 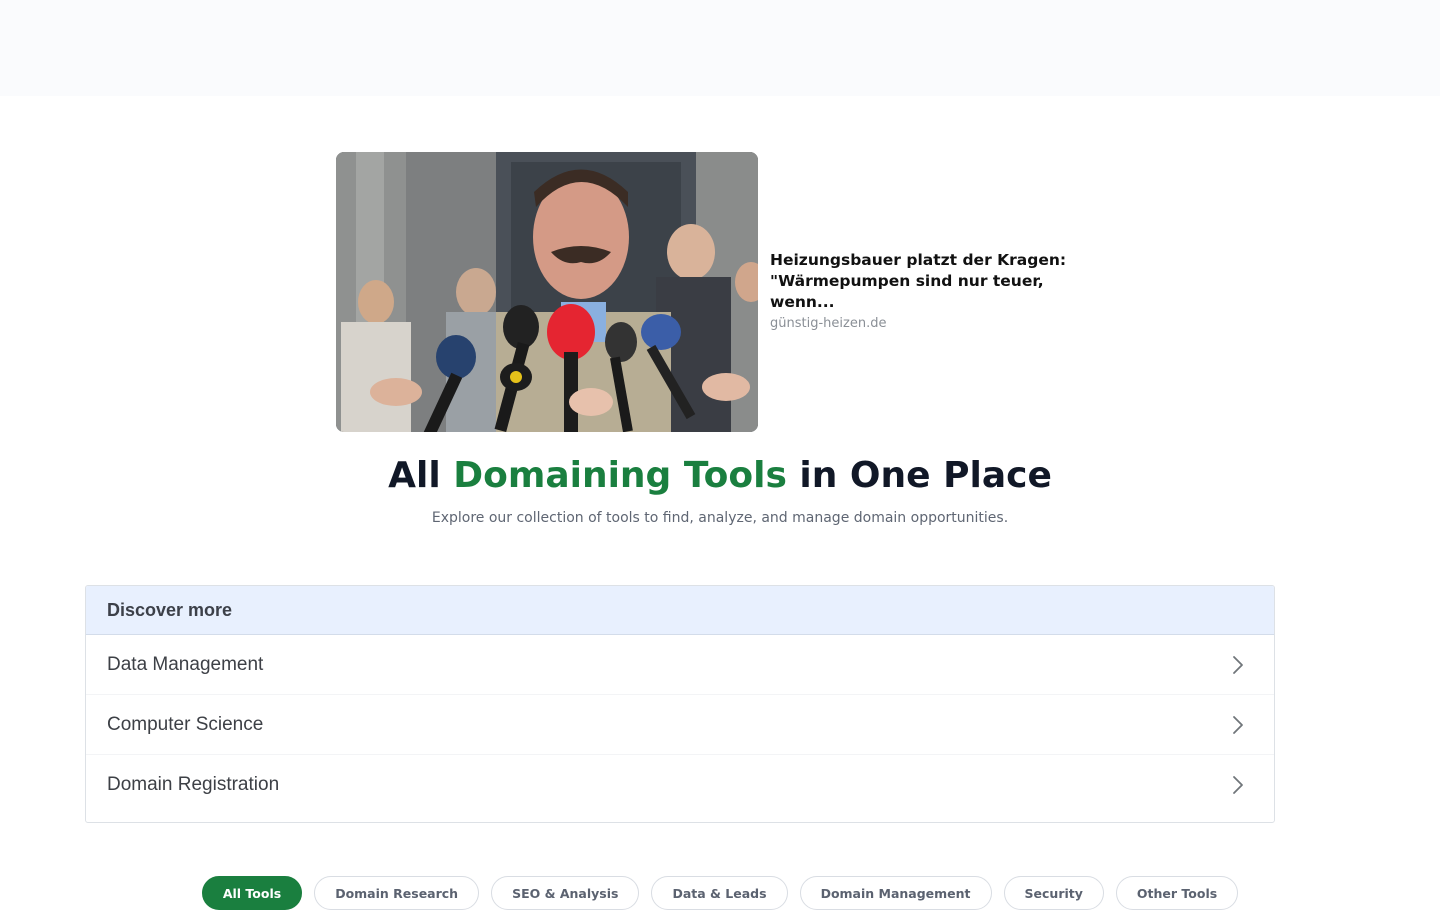 What do you see at coordinates (828, 323) in the screenshot?
I see `ad-source: günstig-heizen.de` at bounding box center [828, 323].